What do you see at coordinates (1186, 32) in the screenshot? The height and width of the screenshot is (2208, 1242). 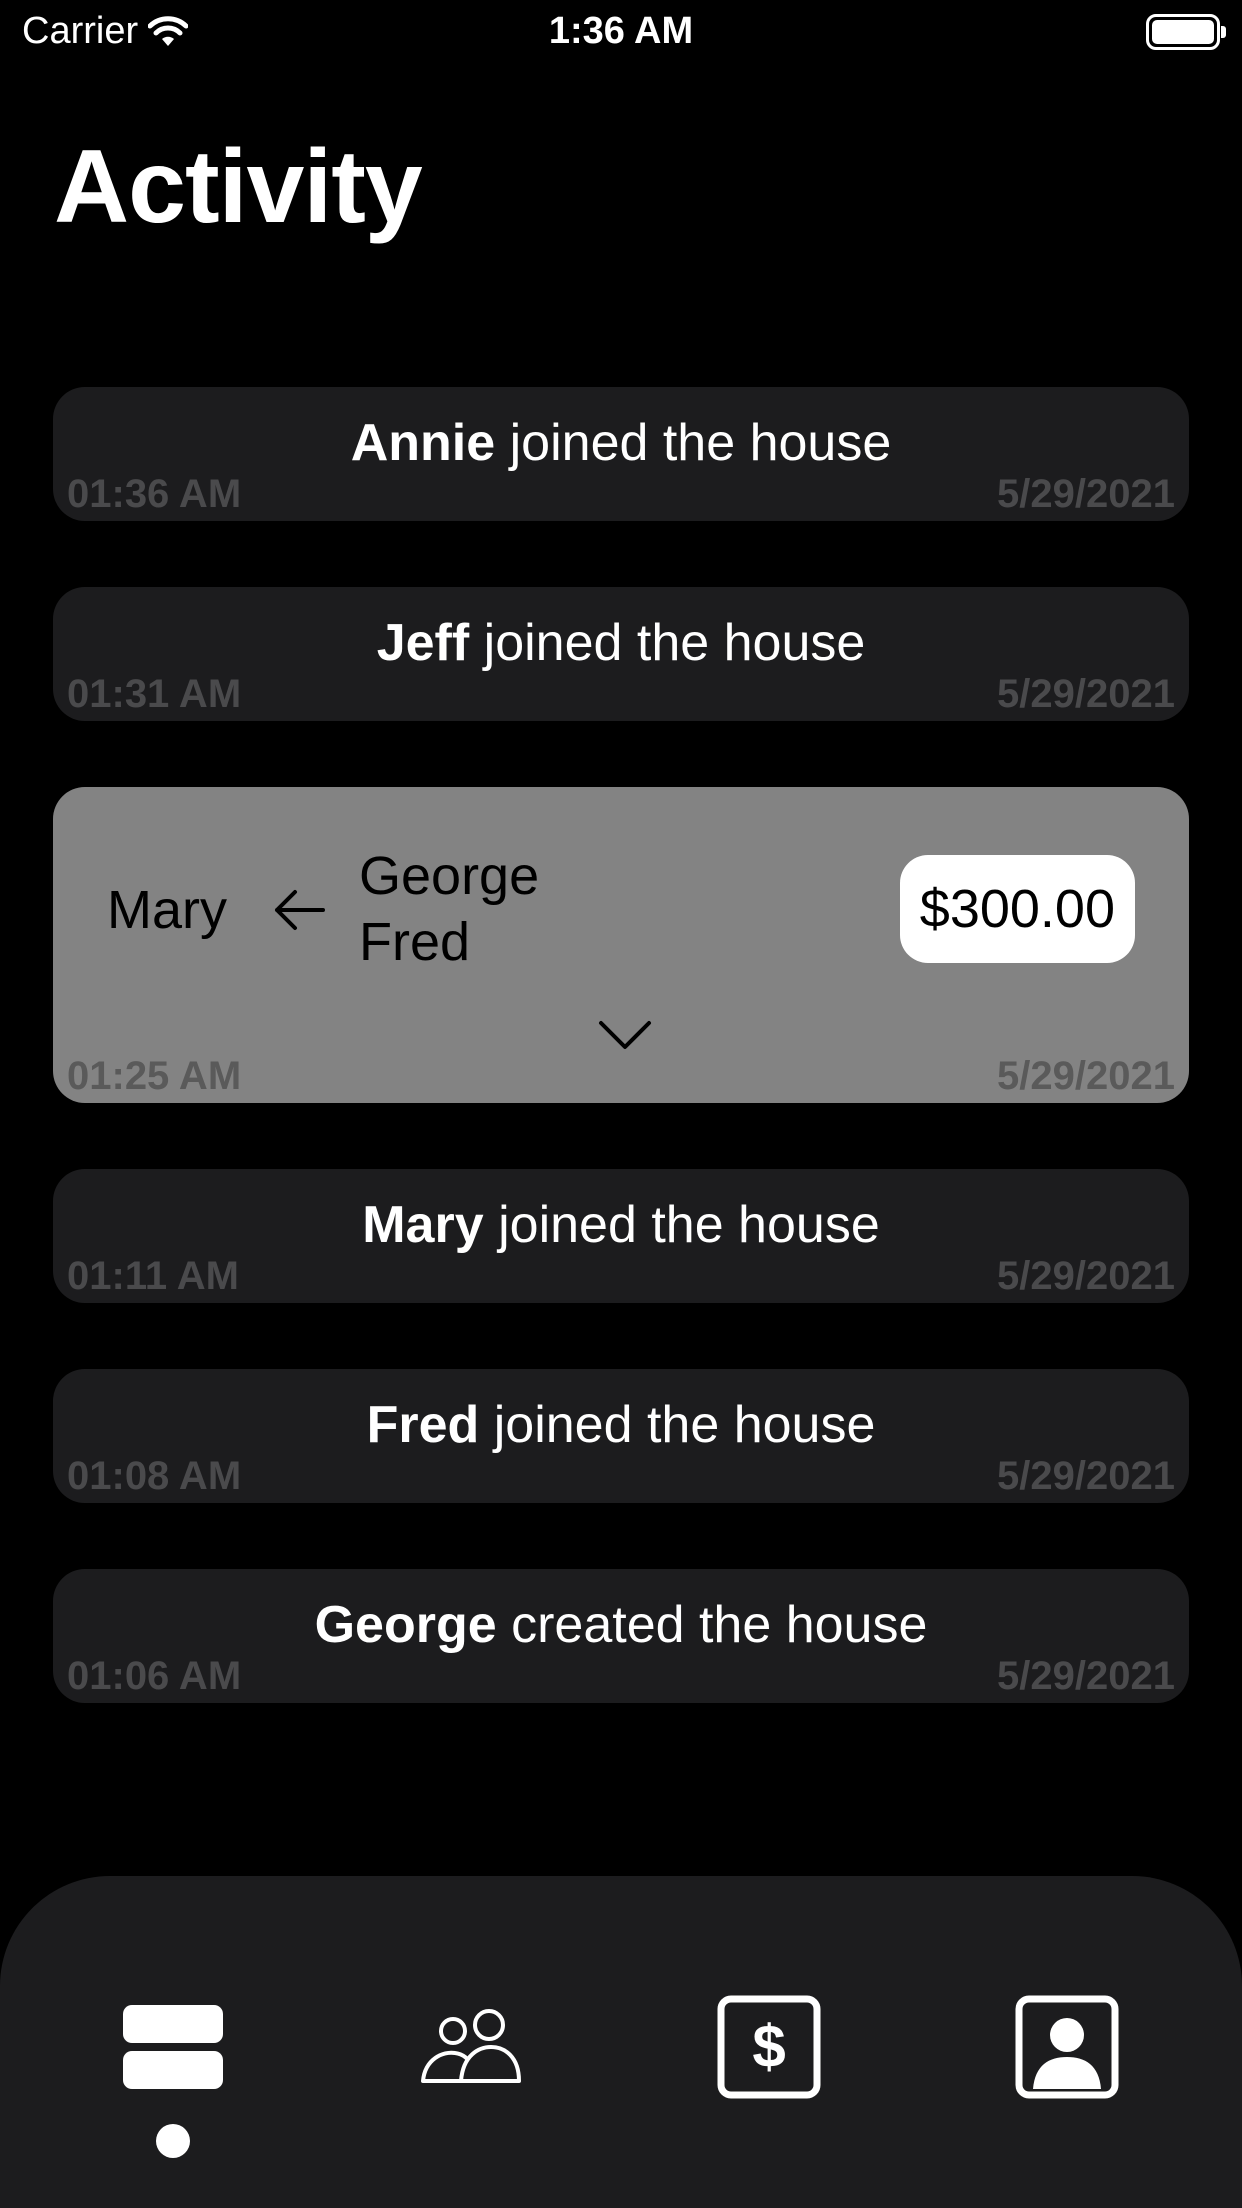 I see `battery-icon` at bounding box center [1186, 32].